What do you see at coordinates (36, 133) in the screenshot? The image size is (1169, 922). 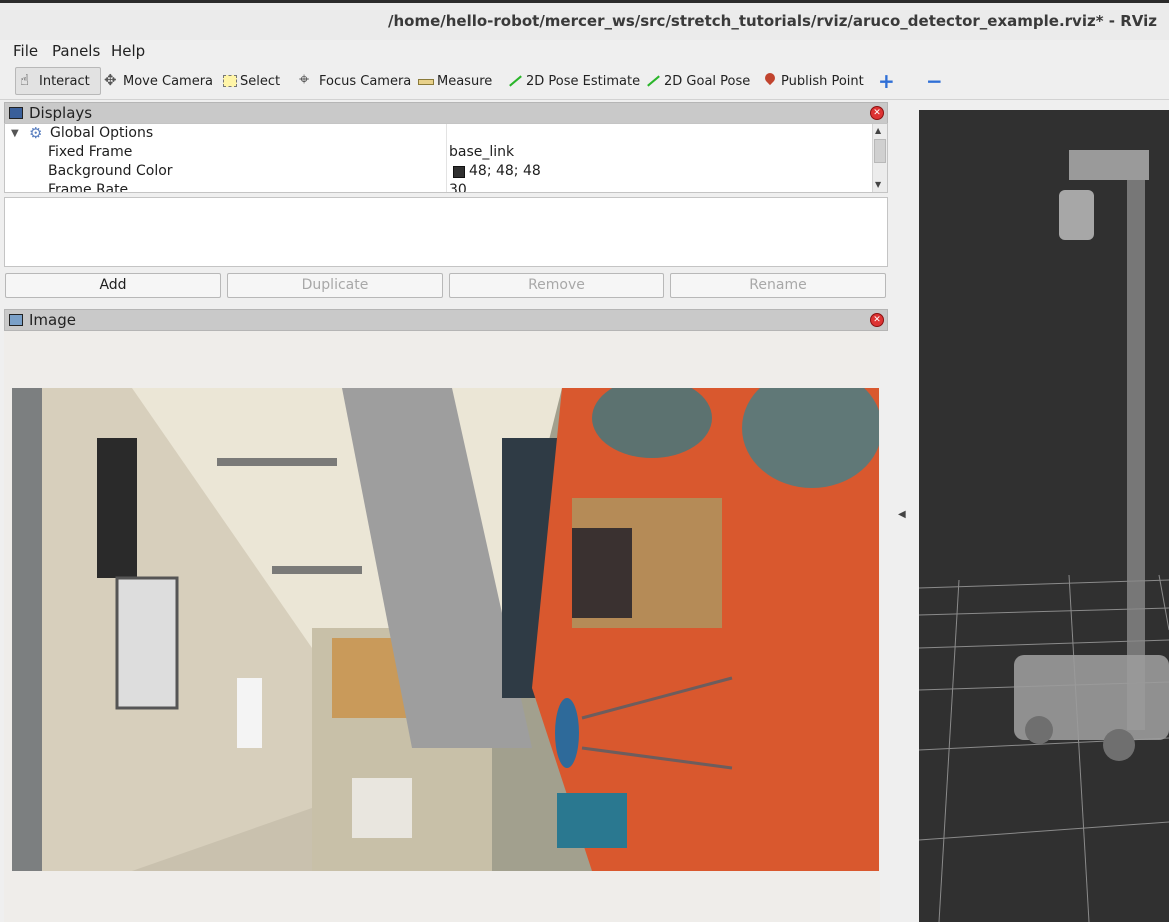 I see `gear-icon: ⚙` at bounding box center [36, 133].